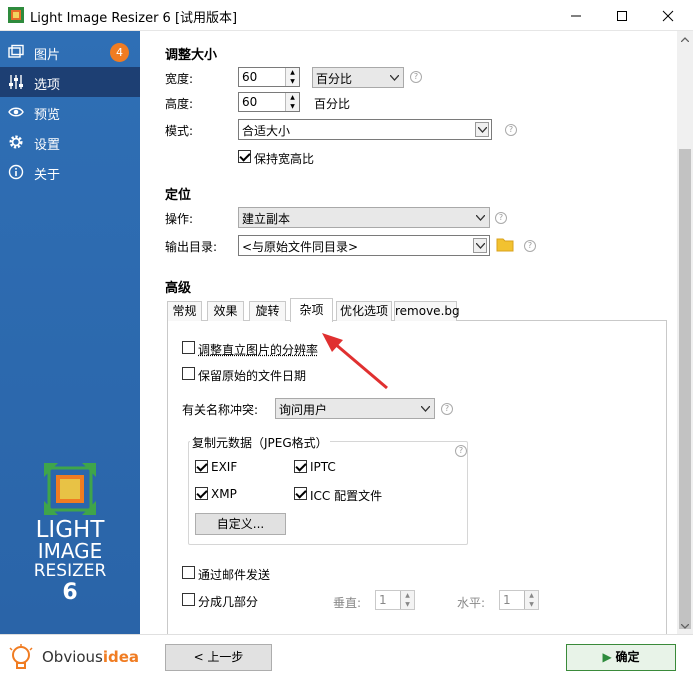 This screenshot has width=693, height=678. Describe the element at coordinates (244, 156) in the screenshot. I see `keep-ratio-checkbox` at that location.